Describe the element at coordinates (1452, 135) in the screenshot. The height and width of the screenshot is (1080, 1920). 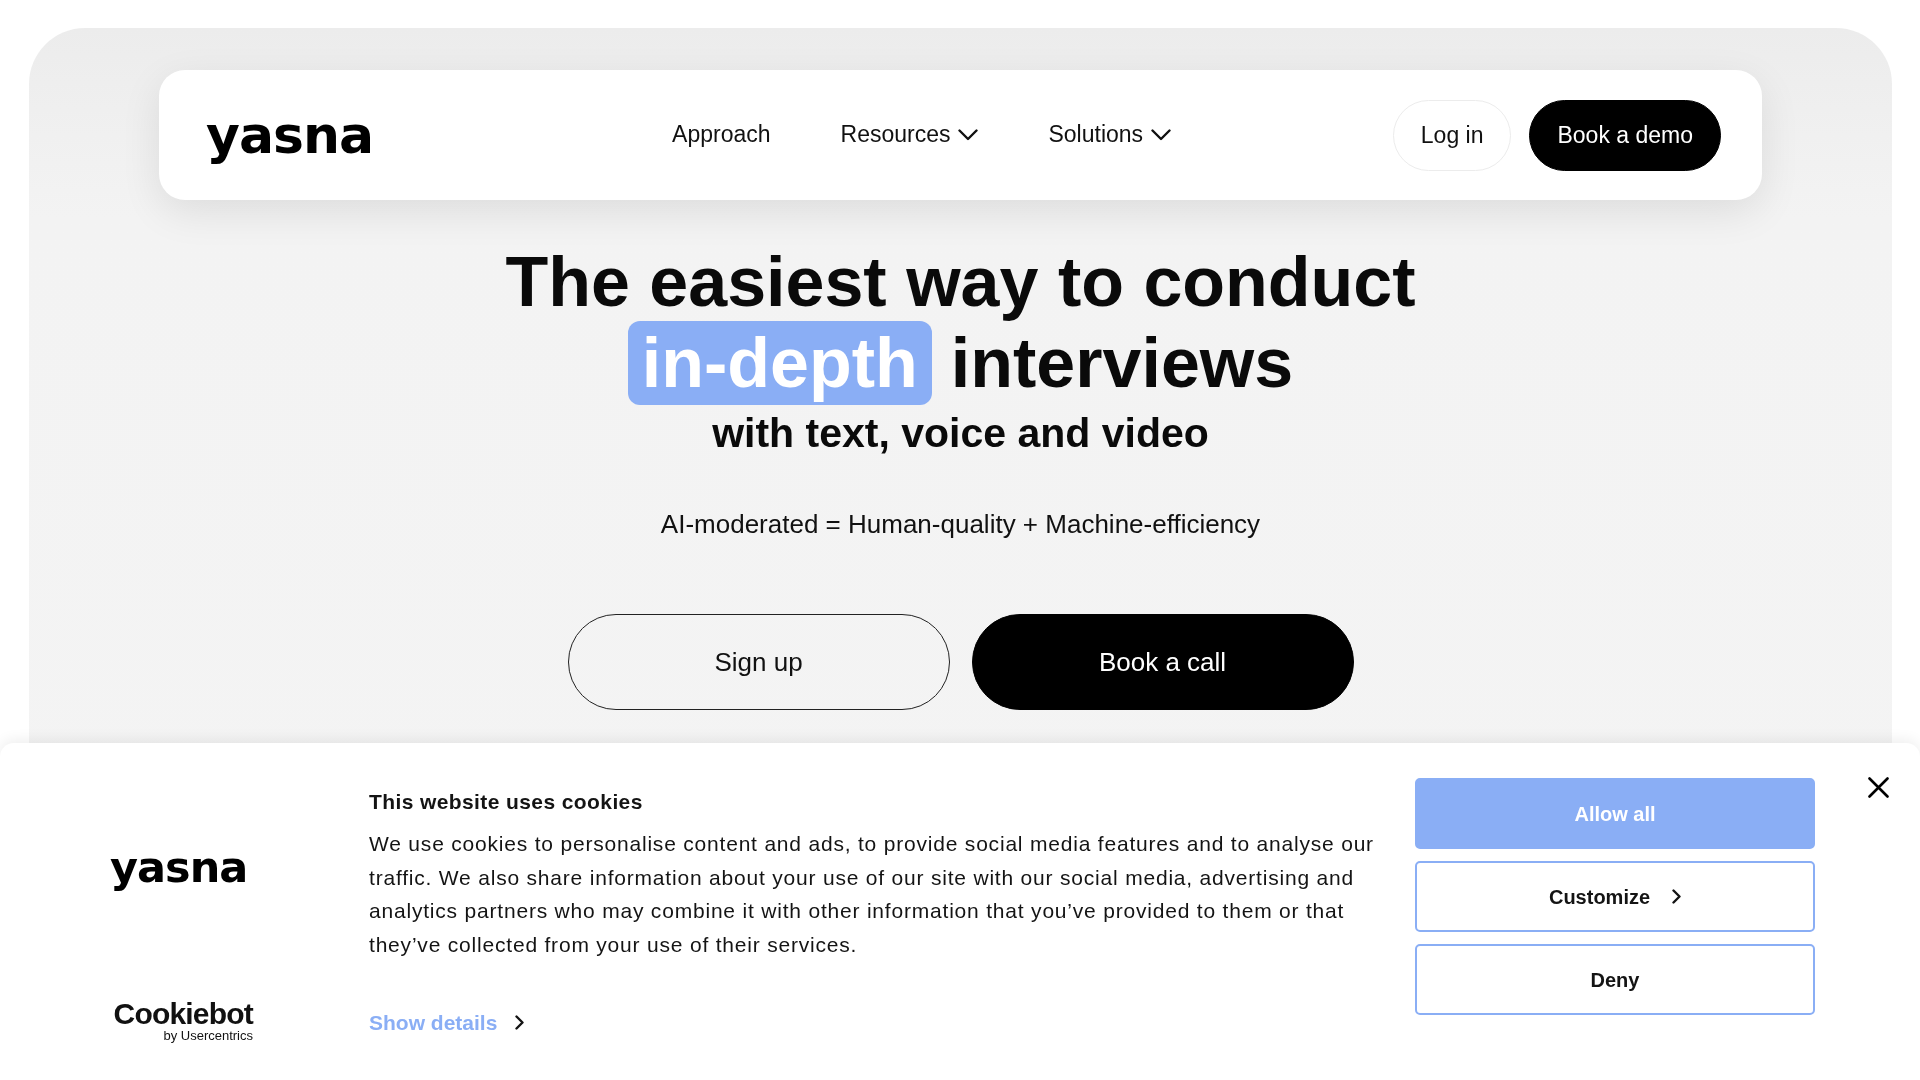
I see `login-button: Log in` at that location.